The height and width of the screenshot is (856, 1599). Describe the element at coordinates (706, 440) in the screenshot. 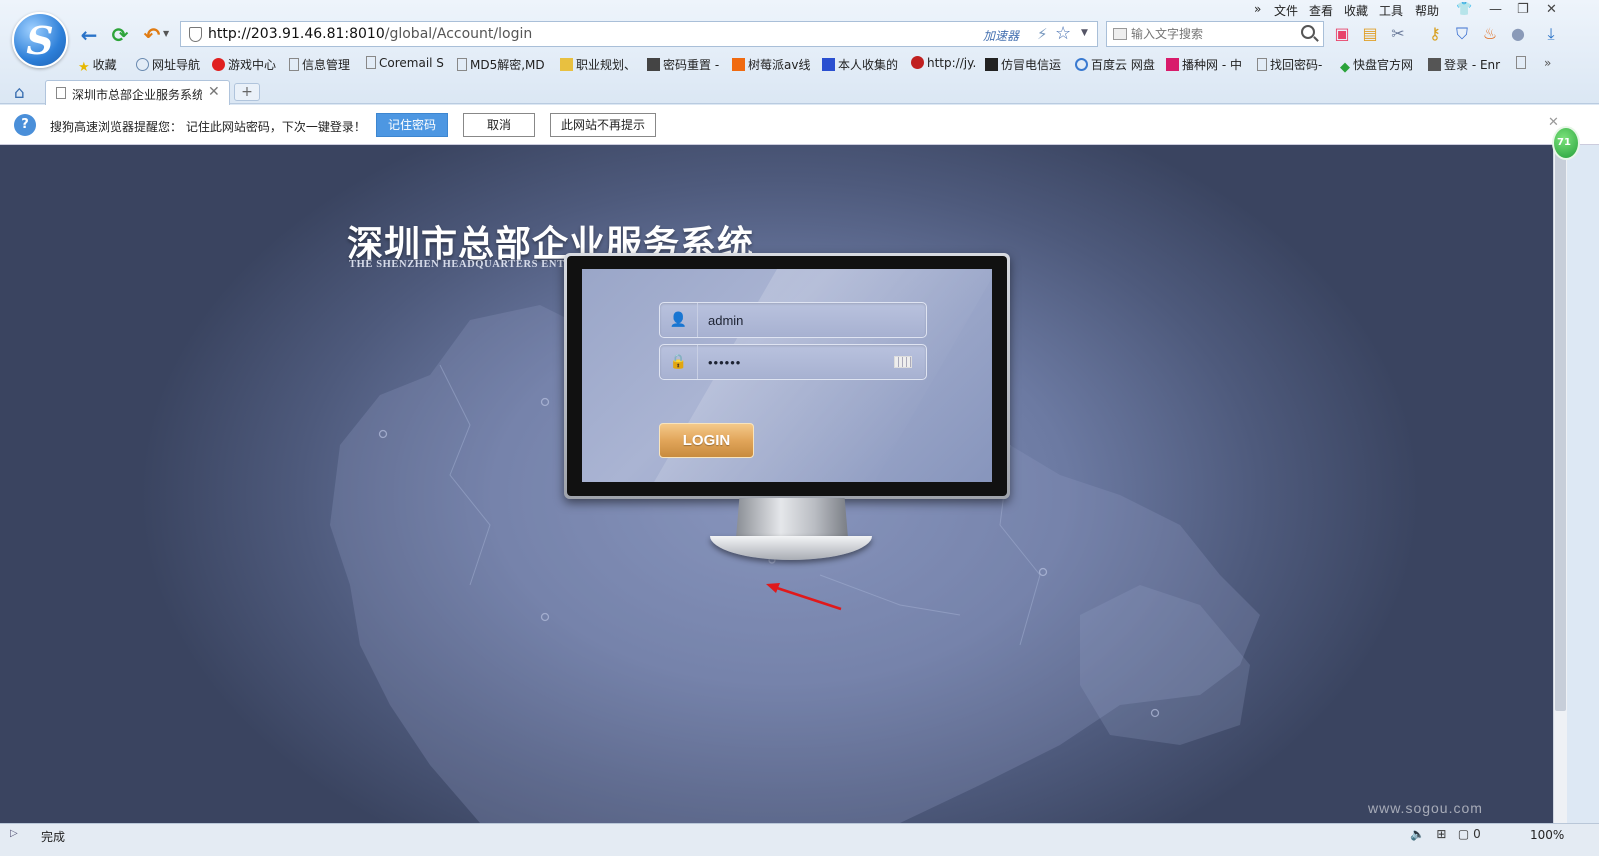

I see `login-button: LOGIN` at that location.